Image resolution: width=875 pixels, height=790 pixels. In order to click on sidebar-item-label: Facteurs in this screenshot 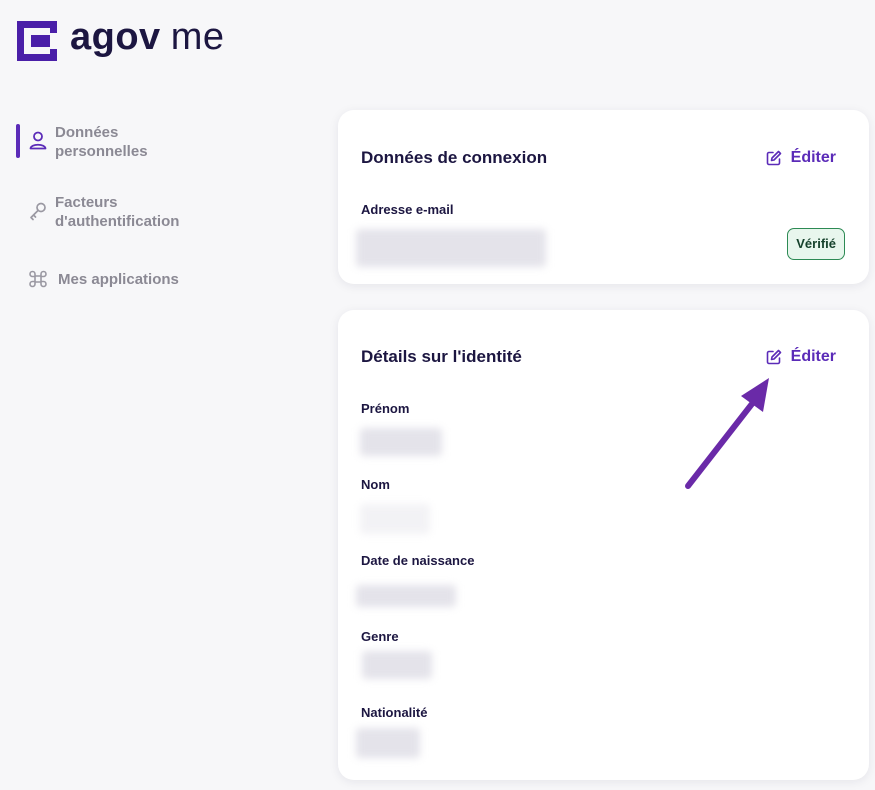, I will do `click(86, 202)`.